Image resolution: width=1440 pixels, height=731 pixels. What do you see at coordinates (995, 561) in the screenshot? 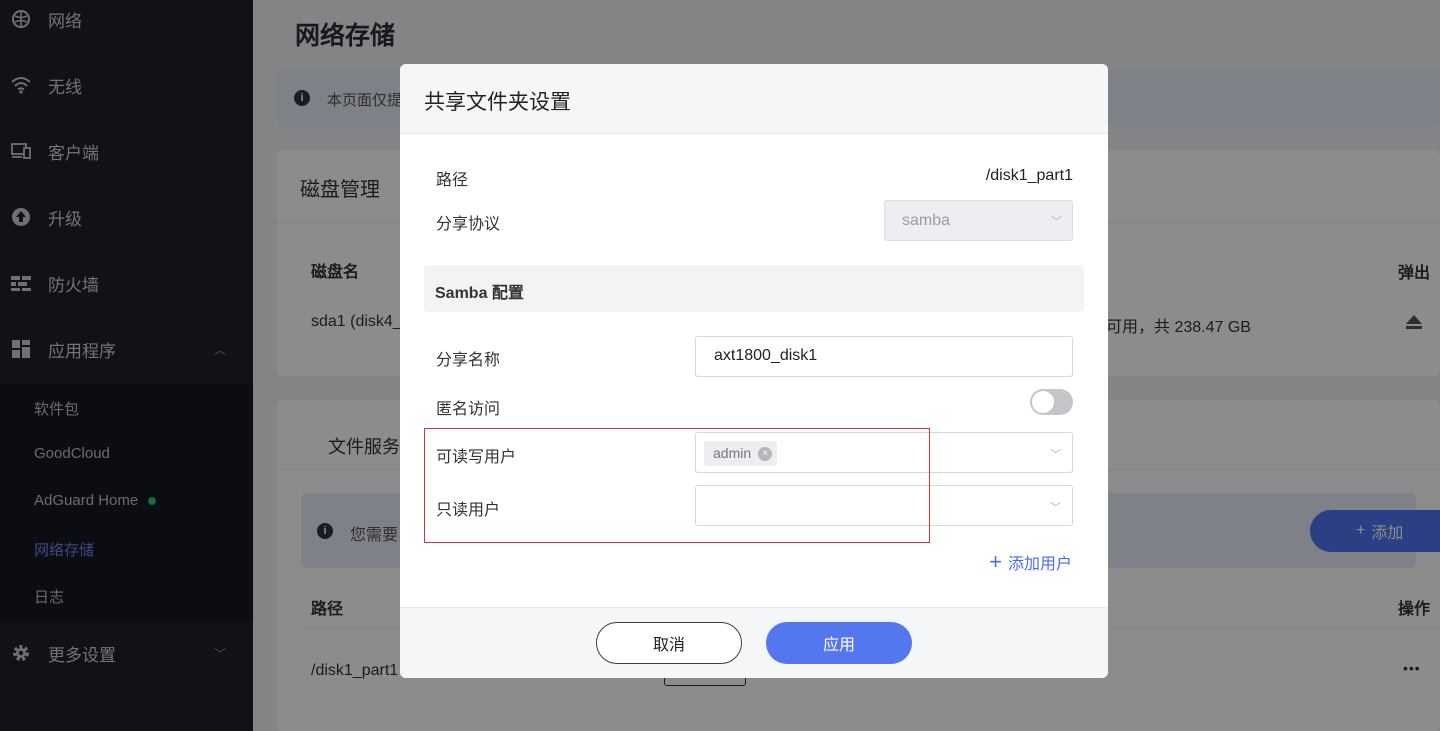
I see `plus-icon: +` at bounding box center [995, 561].